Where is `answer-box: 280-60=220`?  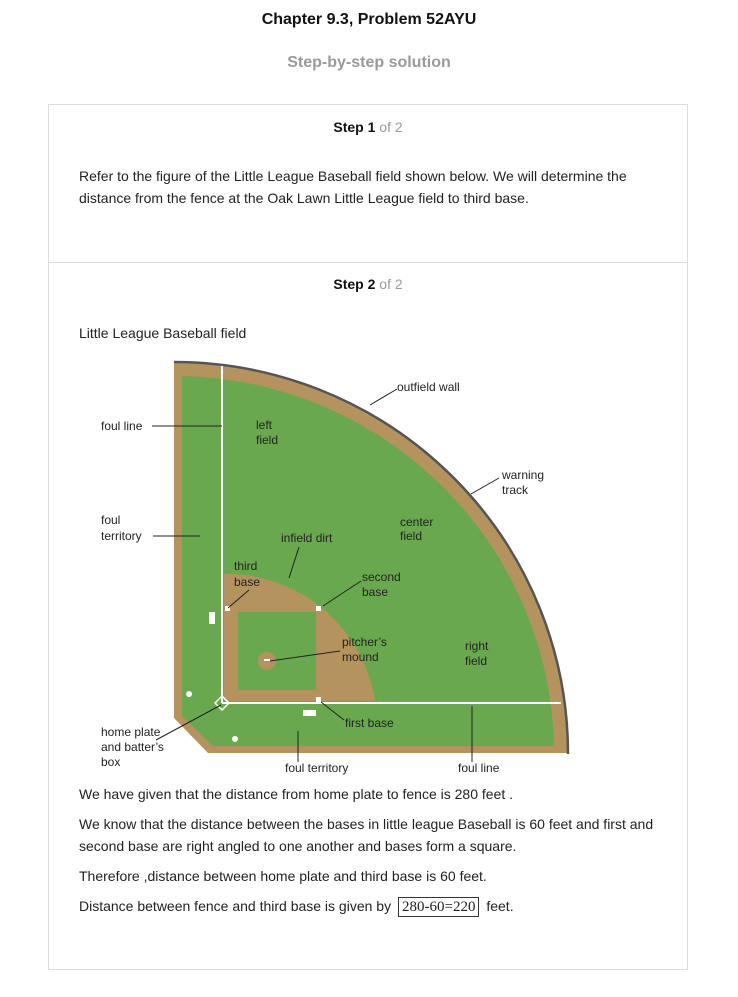 answer-box: 280-60=220 is located at coordinates (438, 907).